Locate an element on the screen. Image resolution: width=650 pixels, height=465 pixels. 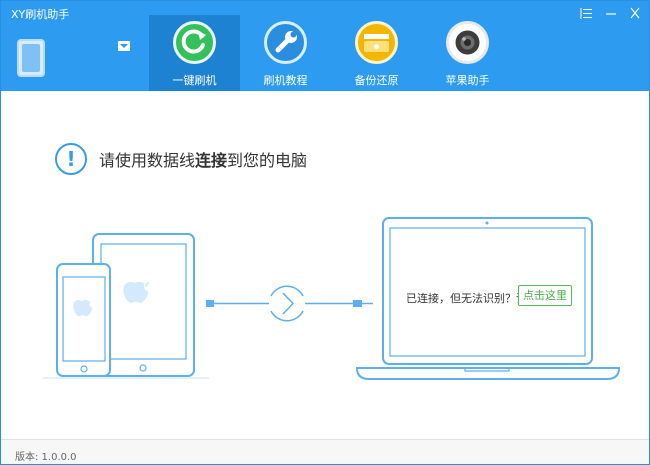
tab-flash-tutorial: 刷机教程 is located at coordinates (285, 53).